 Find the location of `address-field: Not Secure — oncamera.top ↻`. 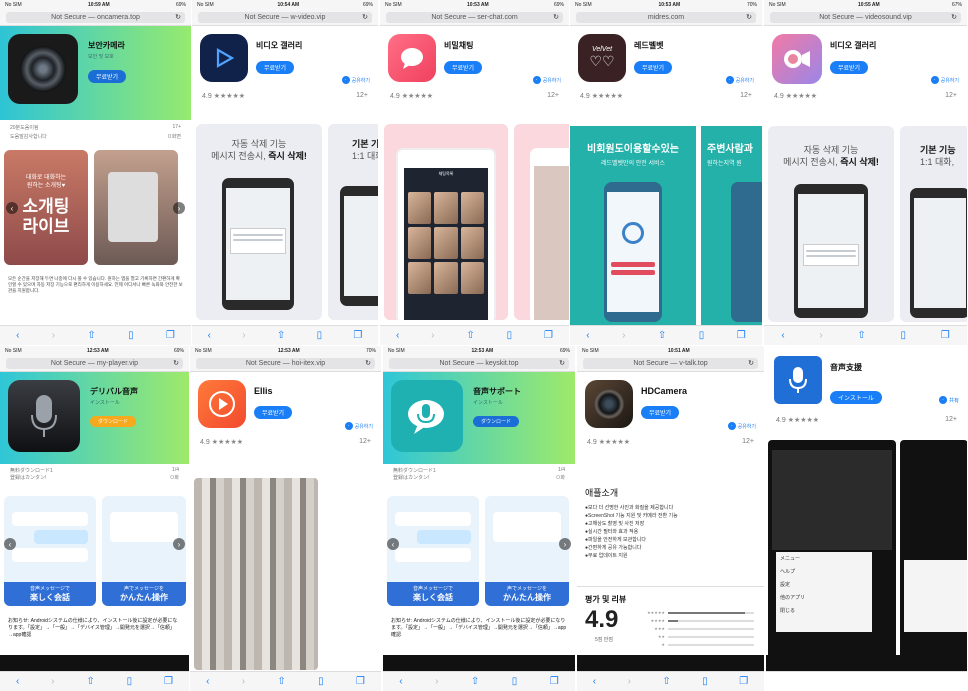

address-field: Not Secure — oncamera.top ↻ is located at coordinates (95, 17).